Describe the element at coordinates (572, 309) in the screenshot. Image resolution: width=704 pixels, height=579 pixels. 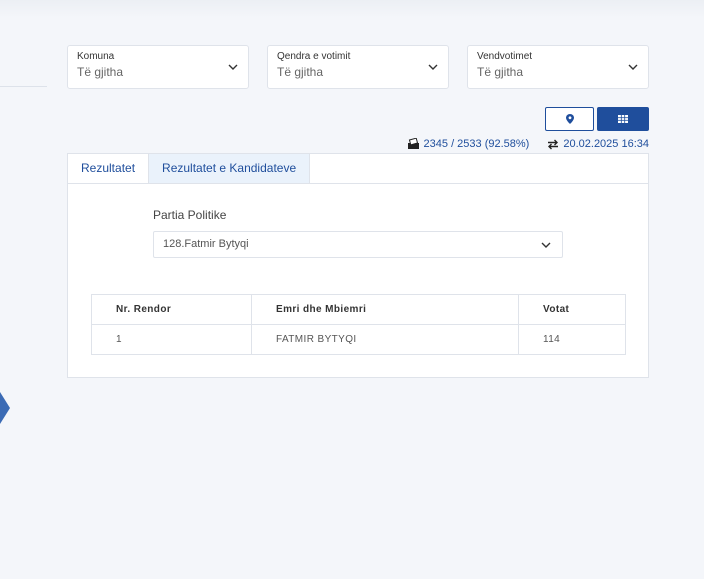
I see `header-votat: Votat` at that location.